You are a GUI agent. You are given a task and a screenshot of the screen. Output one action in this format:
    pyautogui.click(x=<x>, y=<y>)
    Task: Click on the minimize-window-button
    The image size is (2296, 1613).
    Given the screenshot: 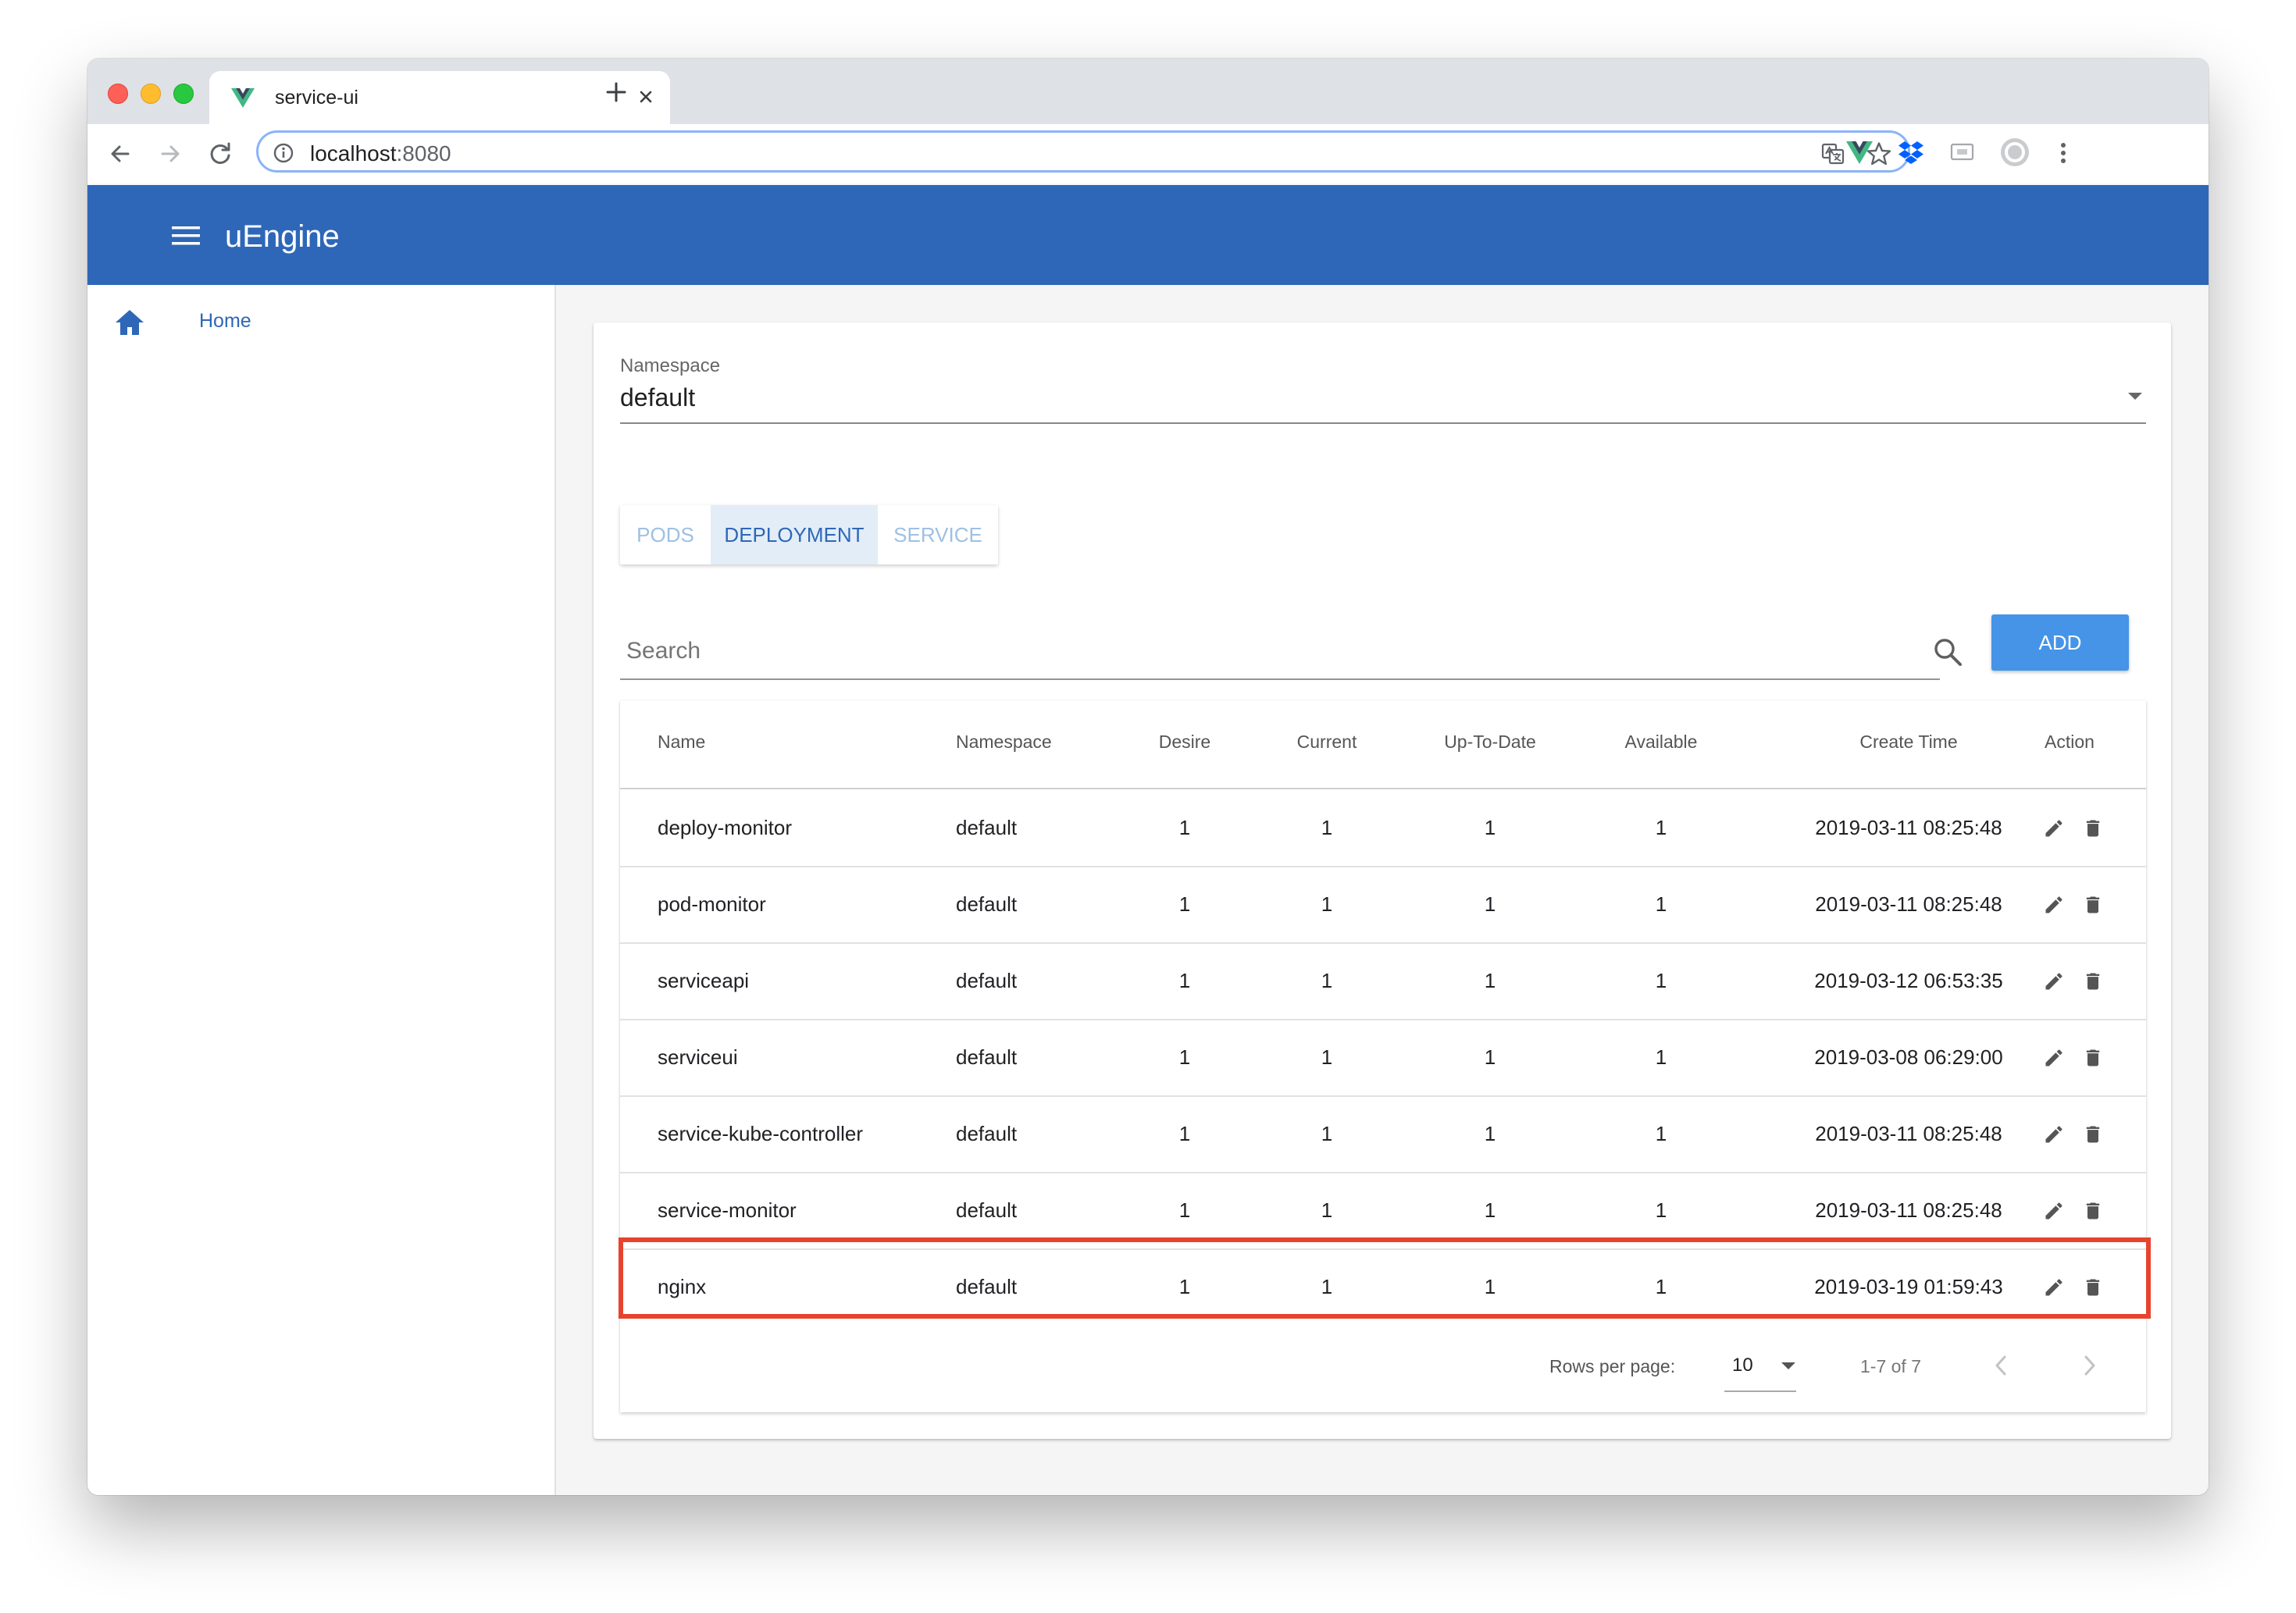 What is the action you would take?
    pyautogui.click(x=151, y=94)
    